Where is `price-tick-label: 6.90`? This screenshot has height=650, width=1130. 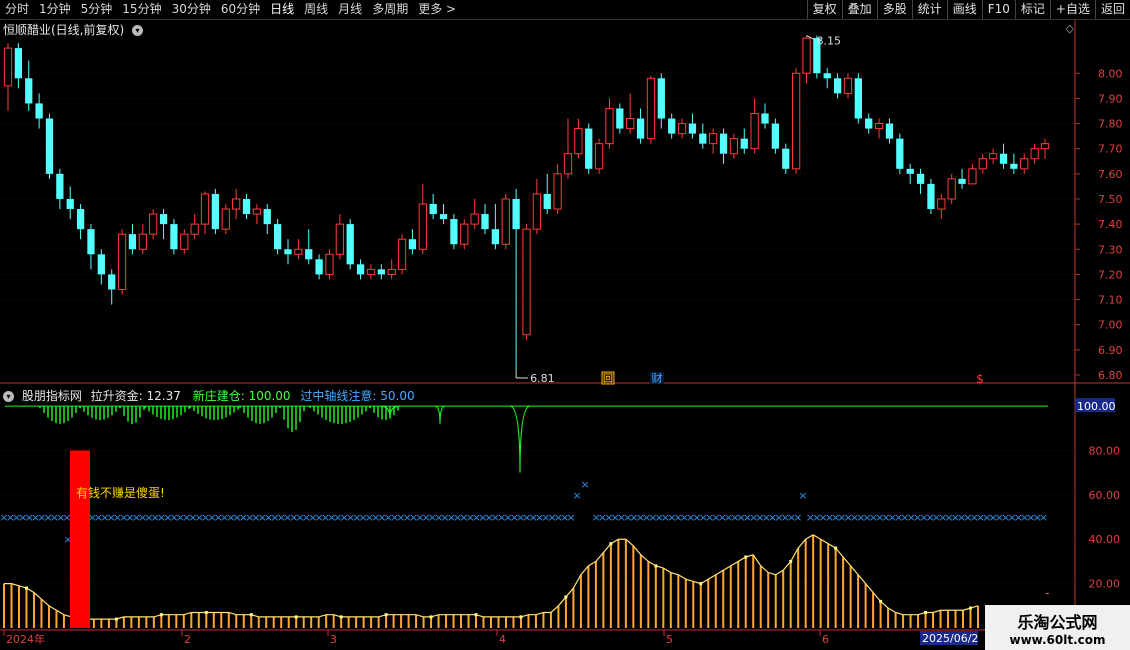 price-tick-label: 6.90 is located at coordinates (1110, 350).